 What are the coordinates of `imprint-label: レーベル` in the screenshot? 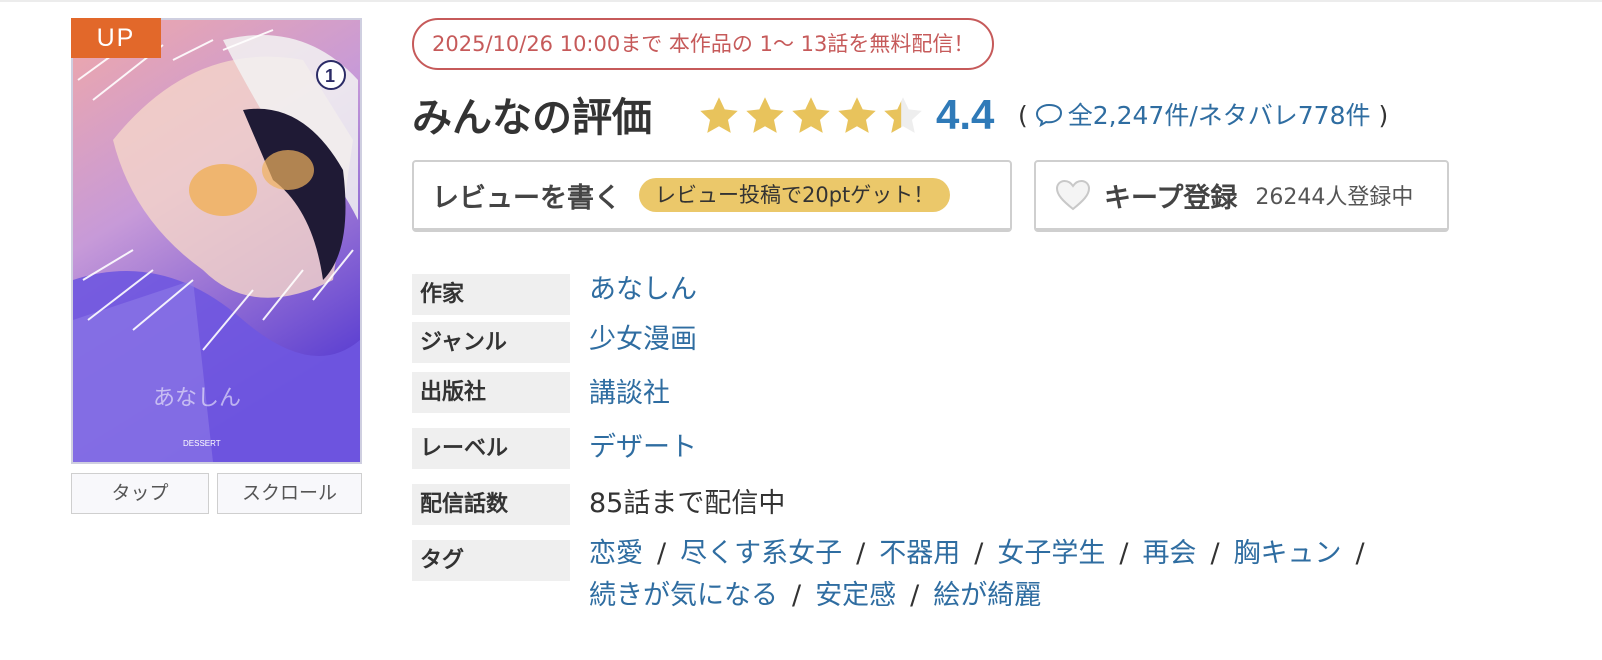 It's located at (491, 448).